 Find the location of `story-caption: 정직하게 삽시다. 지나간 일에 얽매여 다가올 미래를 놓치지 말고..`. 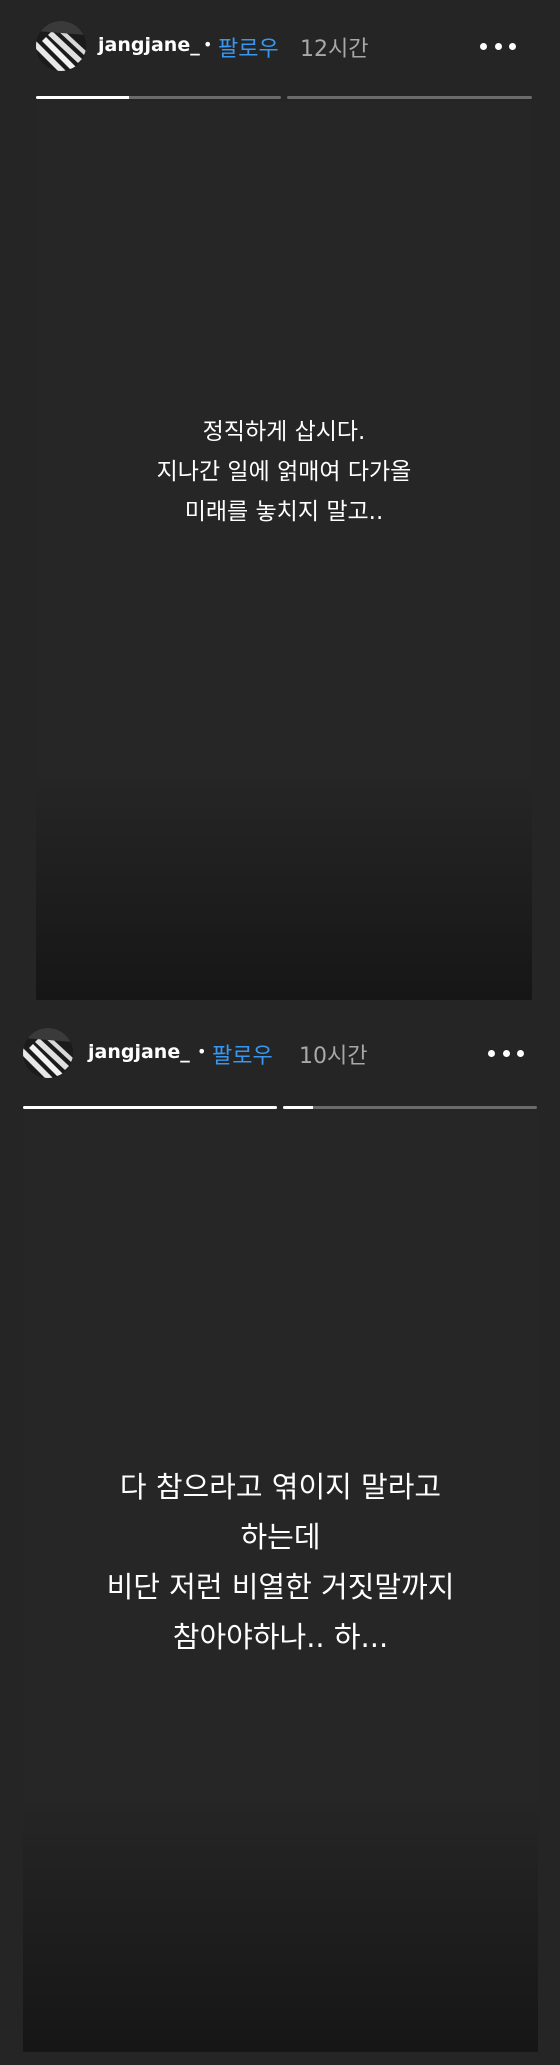

story-caption: 정직하게 삽시다. 지나간 일에 얽매여 다가올 미래를 놓치지 말고.. is located at coordinates (284, 472).